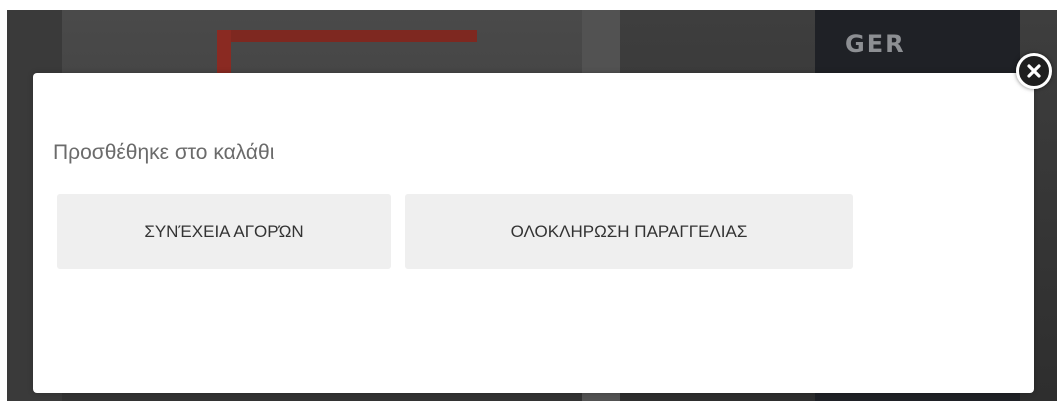  Describe the element at coordinates (347, 36) in the screenshot. I see `background-pipe-horizontal` at that location.